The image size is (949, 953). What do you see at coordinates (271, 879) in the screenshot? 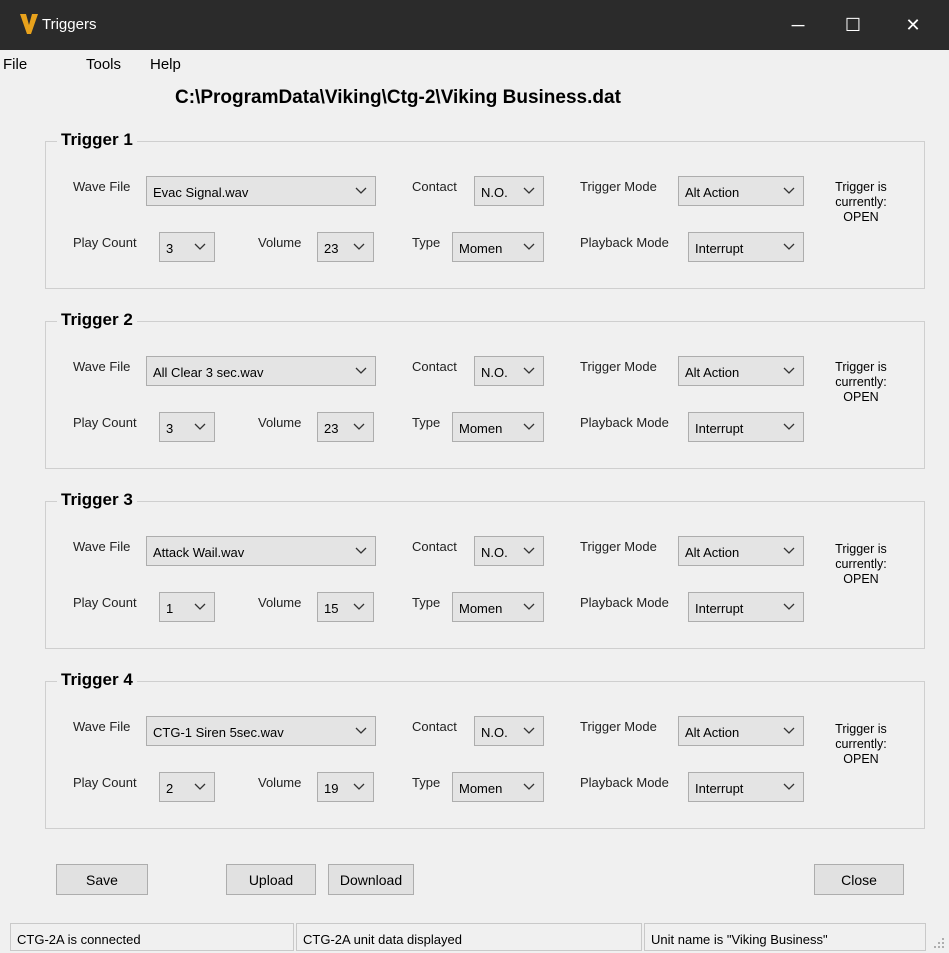
I see `upload-button: Upload` at bounding box center [271, 879].